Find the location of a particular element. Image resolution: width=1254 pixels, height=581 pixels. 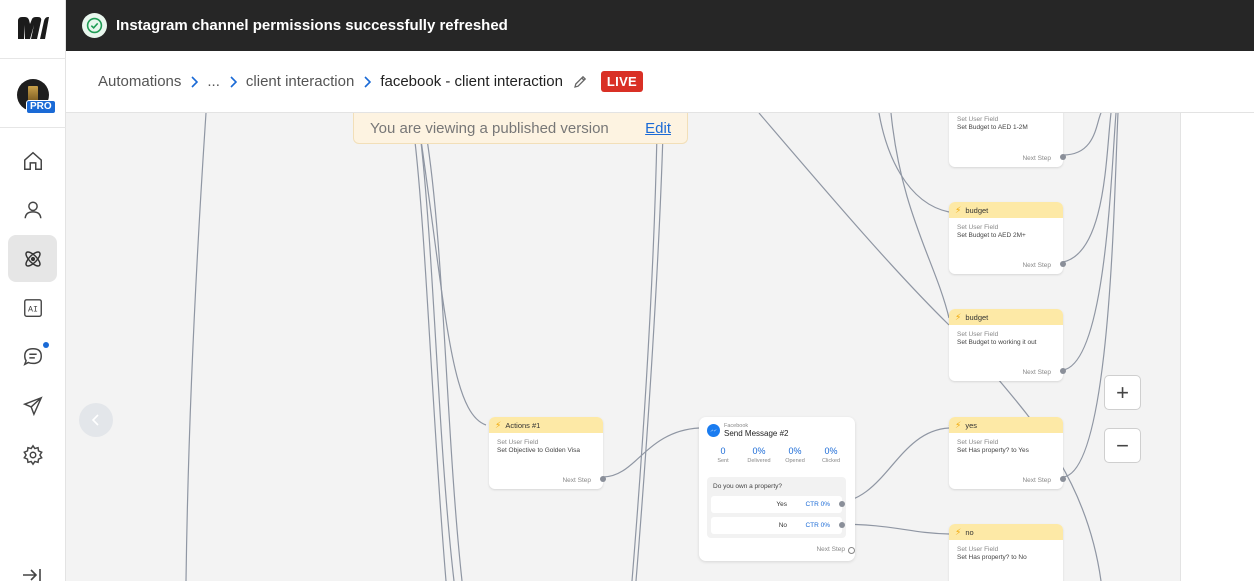

sidebar-item-settings is located at coordinates (32, 454).